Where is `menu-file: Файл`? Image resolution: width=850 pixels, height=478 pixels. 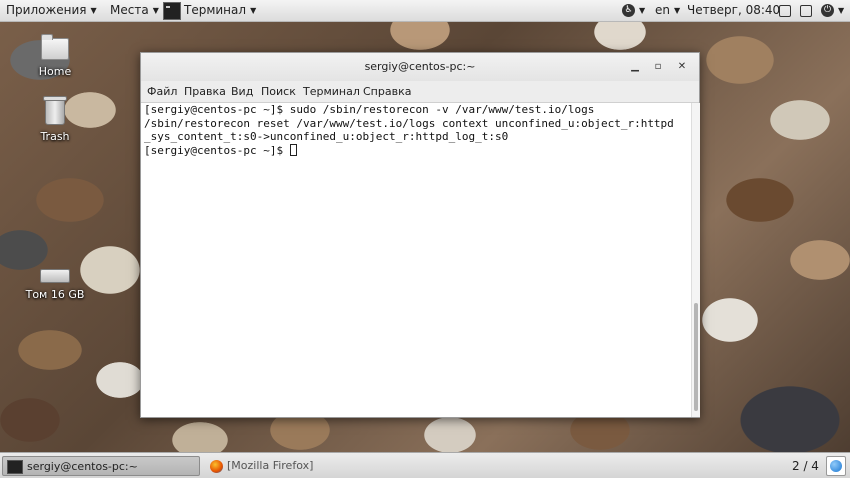 menu-file: Файл is located at coordinates (162, 91).